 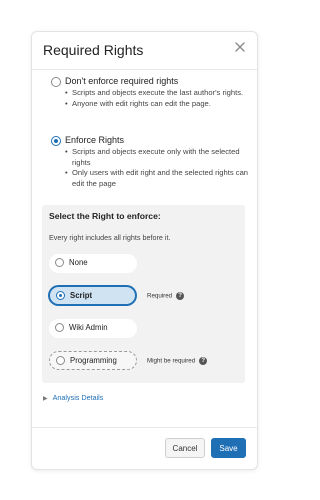 What do you see at coordinates (88, 327) in the screenshot?
I see `right-label: Wiki Admin` at bounding box center [88, 327].